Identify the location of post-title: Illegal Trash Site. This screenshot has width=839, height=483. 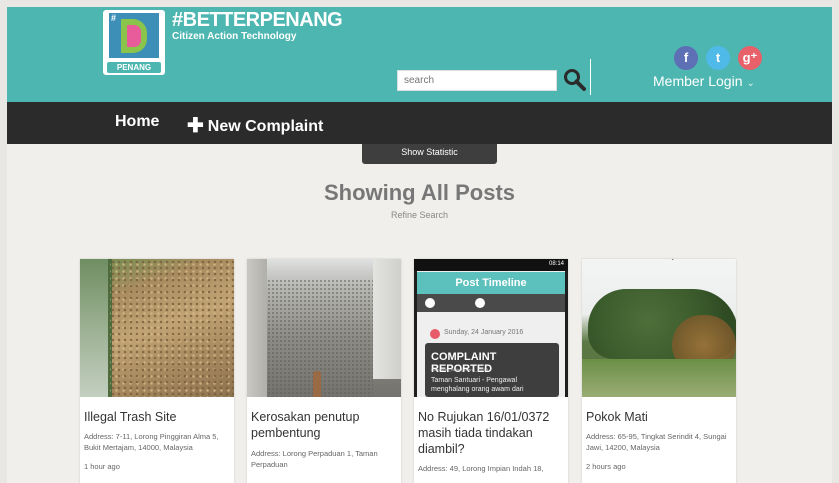
(158, 417).